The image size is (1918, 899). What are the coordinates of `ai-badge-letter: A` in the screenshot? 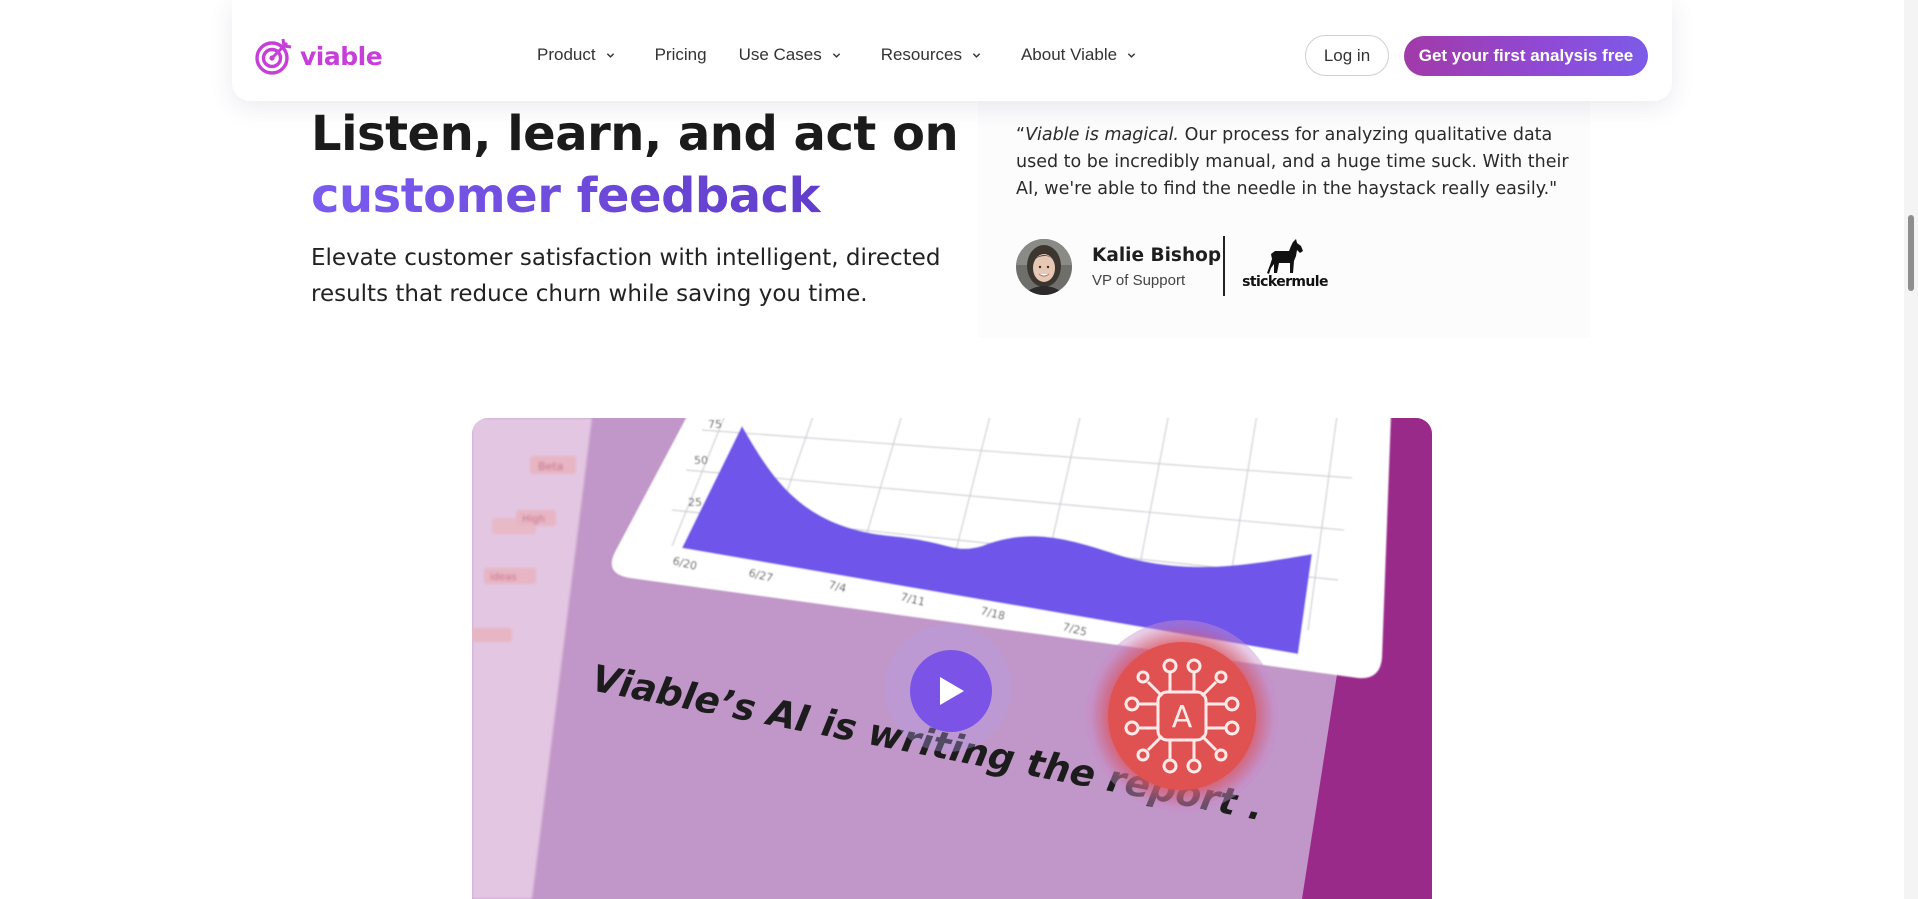 It's located at (1182, 717).